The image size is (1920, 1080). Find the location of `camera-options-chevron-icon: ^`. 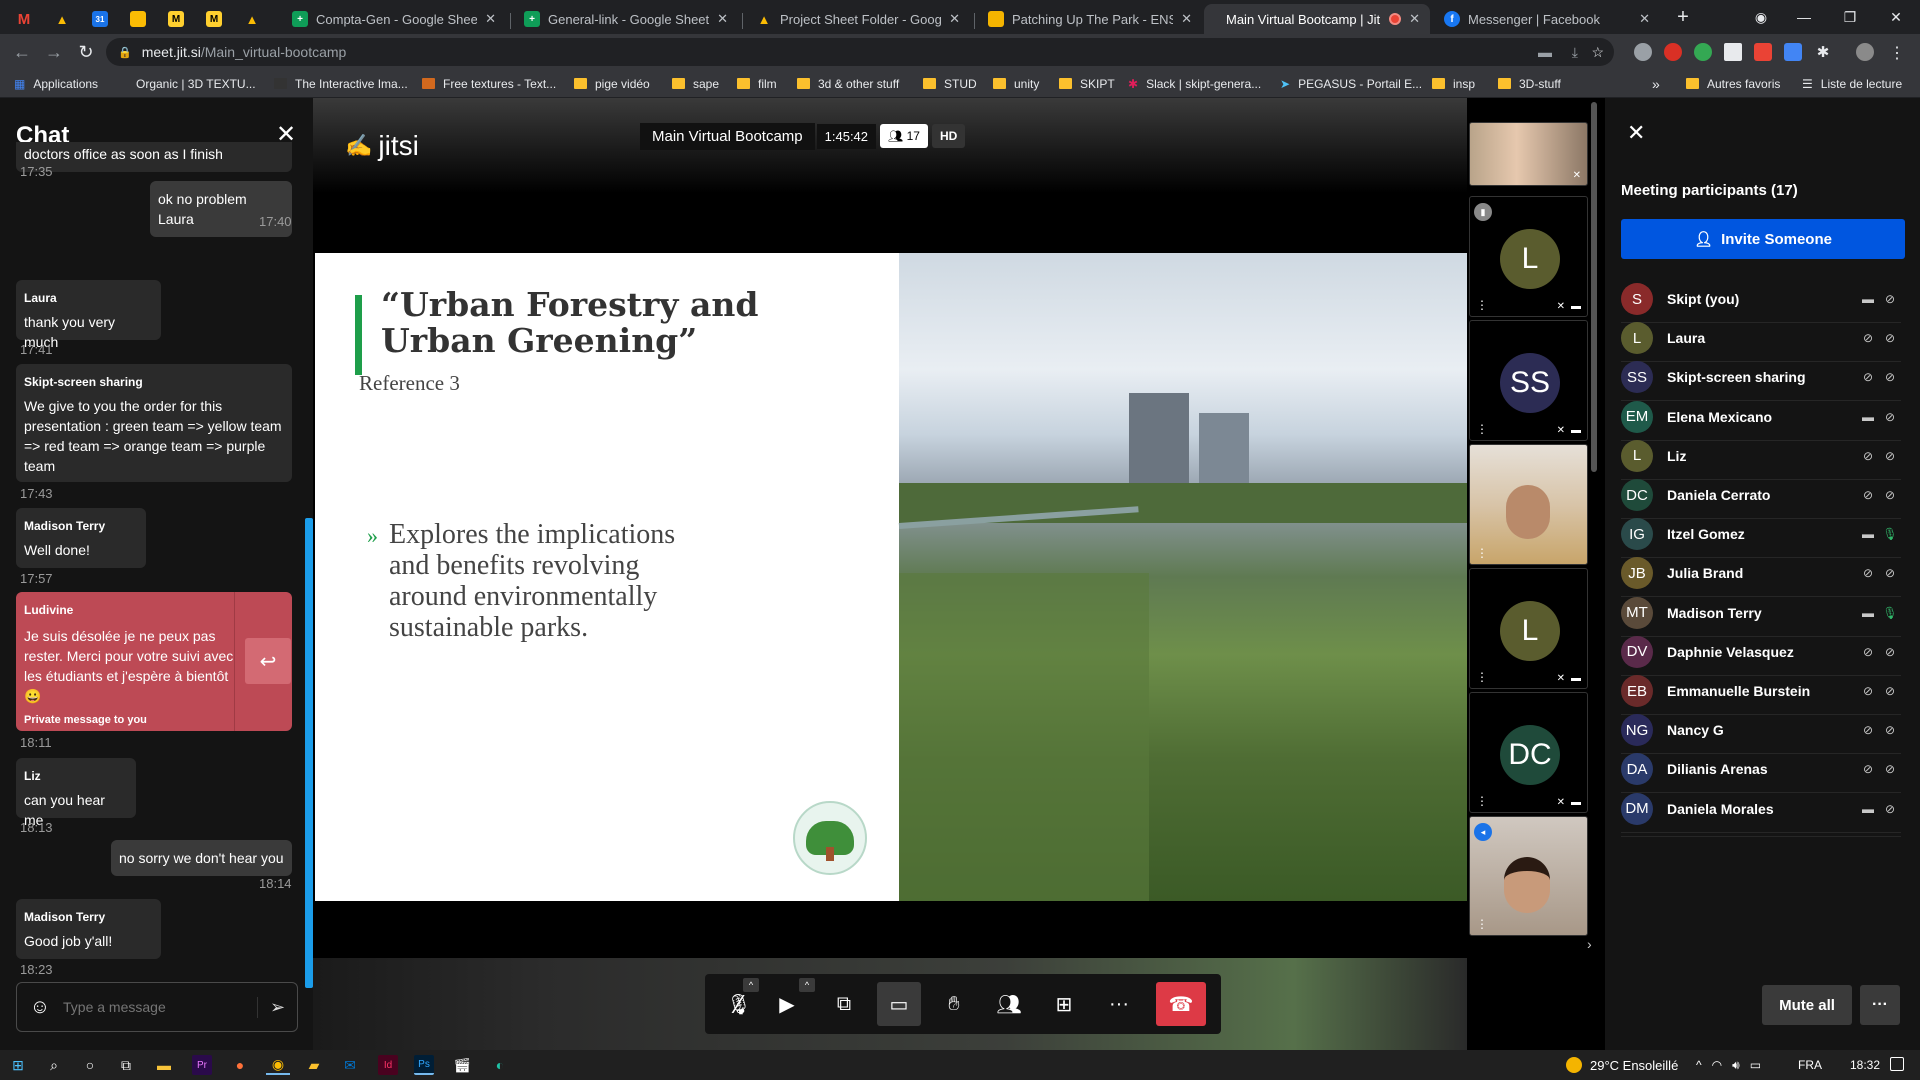

camera-options-chevron-icon: ^ is located at coordinates (807, 985).